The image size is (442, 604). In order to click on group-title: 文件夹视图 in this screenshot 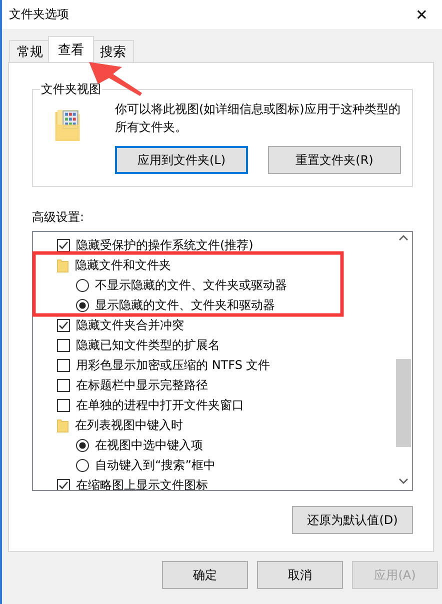, I will do `click(71, 89)`.